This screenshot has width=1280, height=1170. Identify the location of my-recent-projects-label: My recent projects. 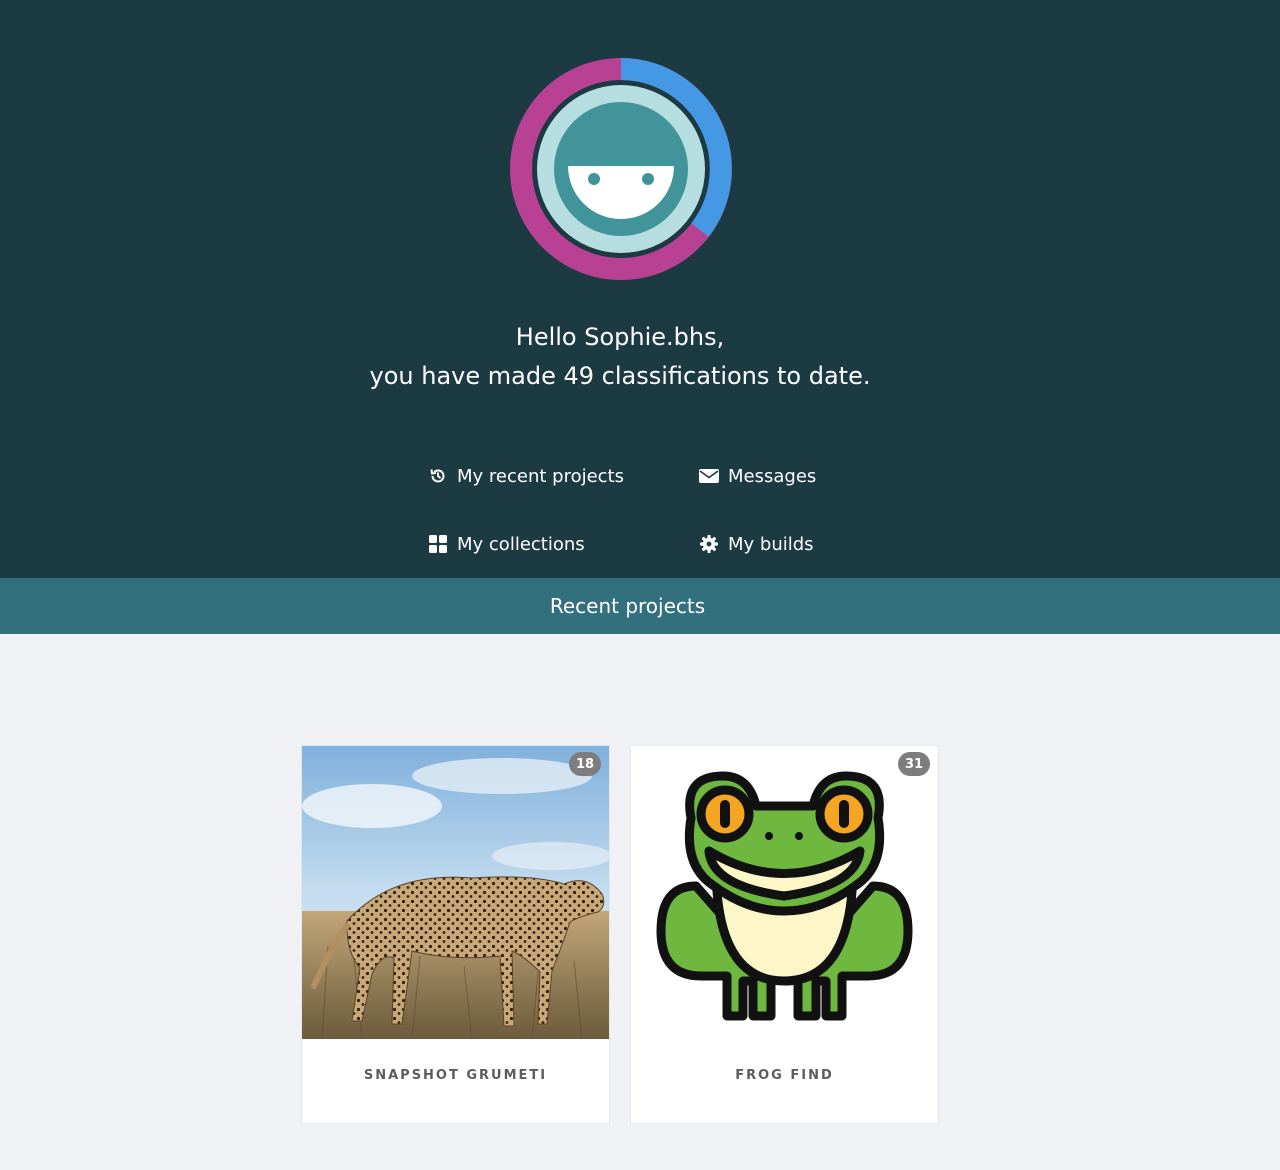
(540, 476).